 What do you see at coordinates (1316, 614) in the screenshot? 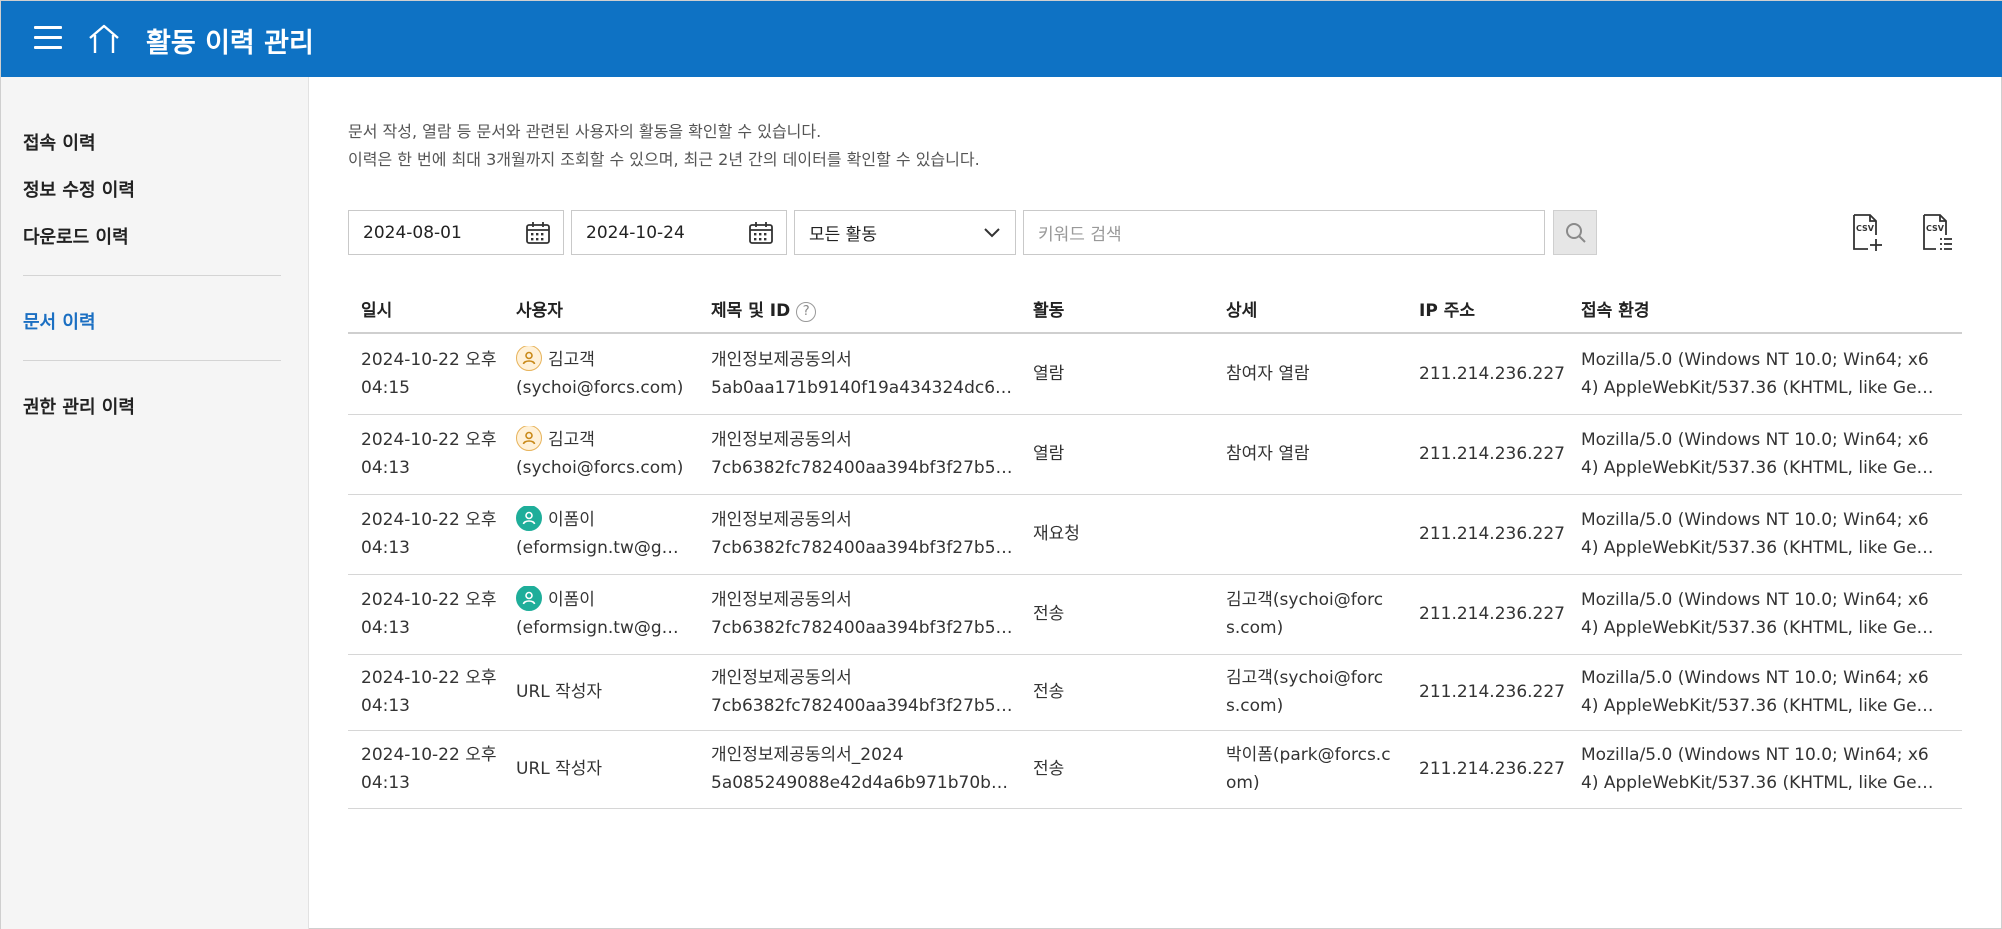
I see `cell-detail: 김고객(sychoi@forc s.com)` at bounding box center [1316, 614].